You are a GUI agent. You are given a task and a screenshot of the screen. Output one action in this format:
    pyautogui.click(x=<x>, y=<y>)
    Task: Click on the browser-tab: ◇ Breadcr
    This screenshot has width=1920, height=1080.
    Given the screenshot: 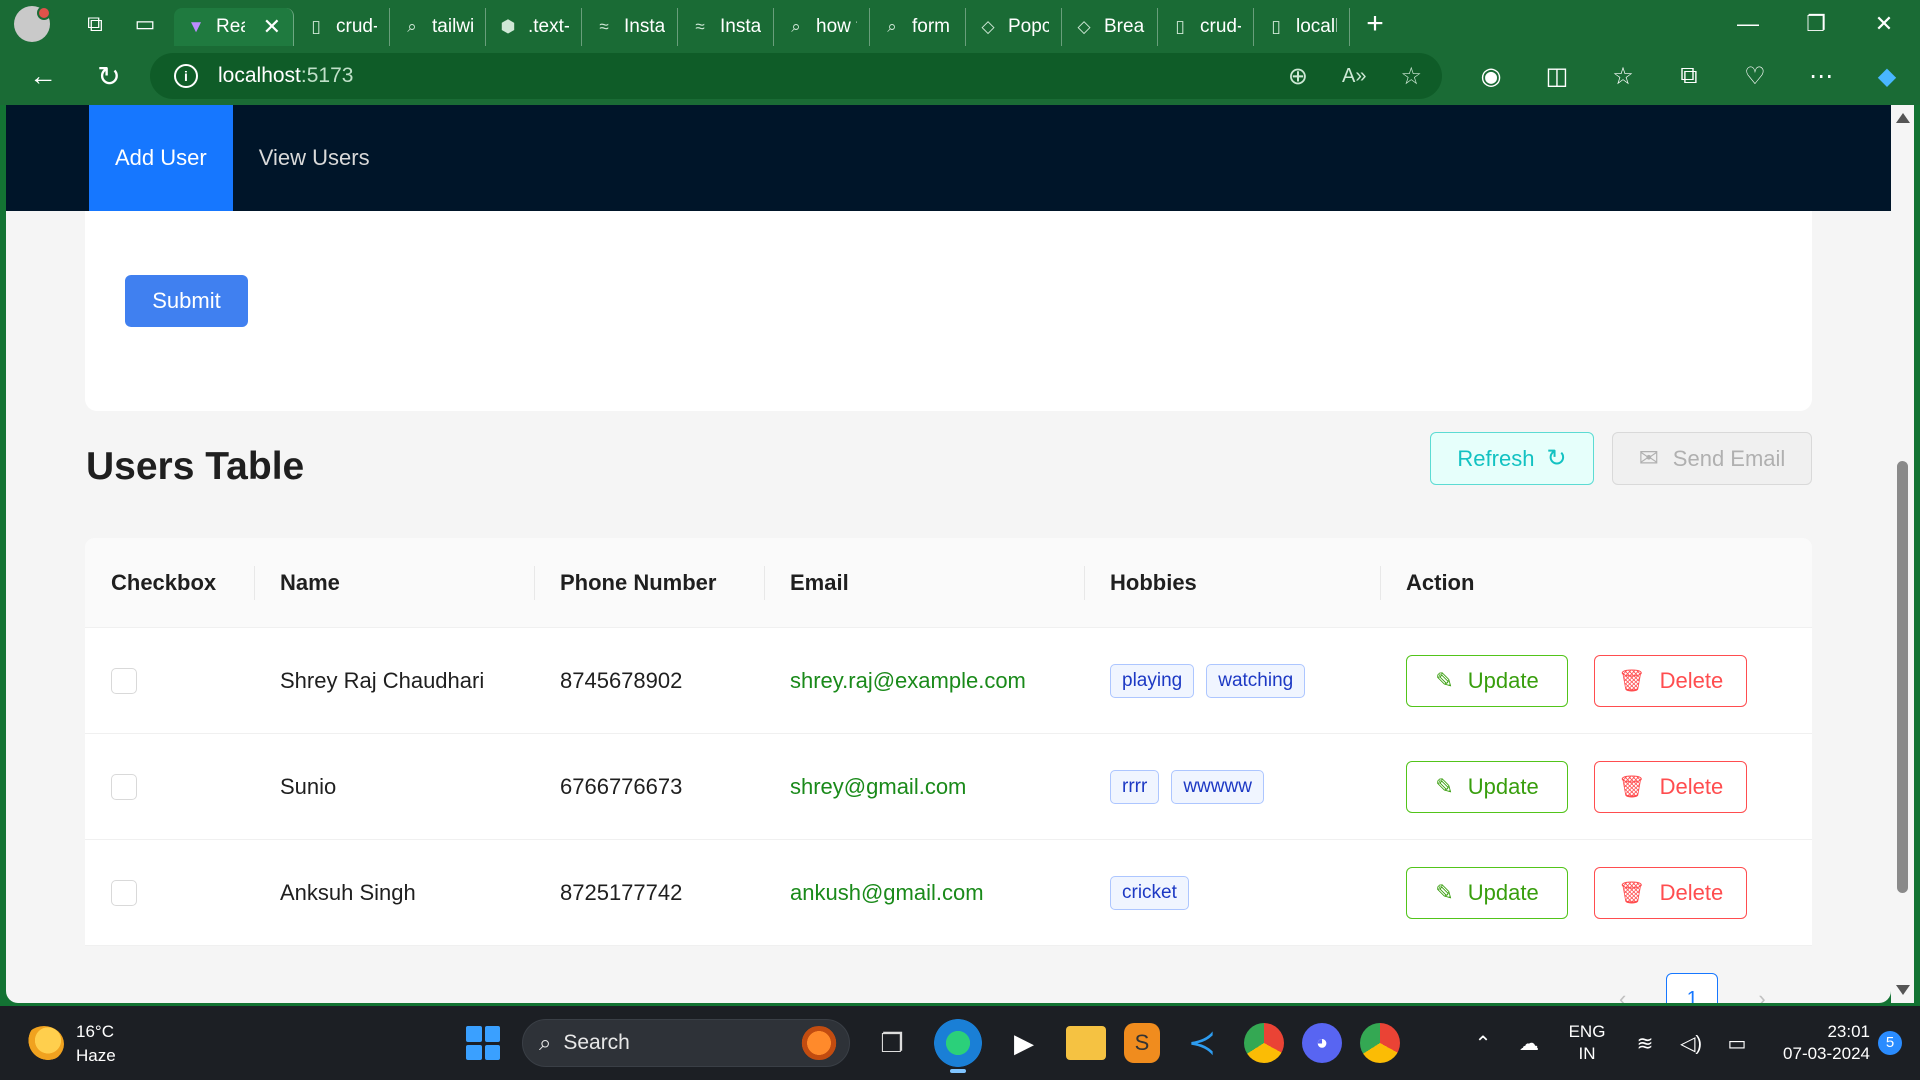 What is the action you would take?
    pyautogui.click(x=1110, y=26)
    